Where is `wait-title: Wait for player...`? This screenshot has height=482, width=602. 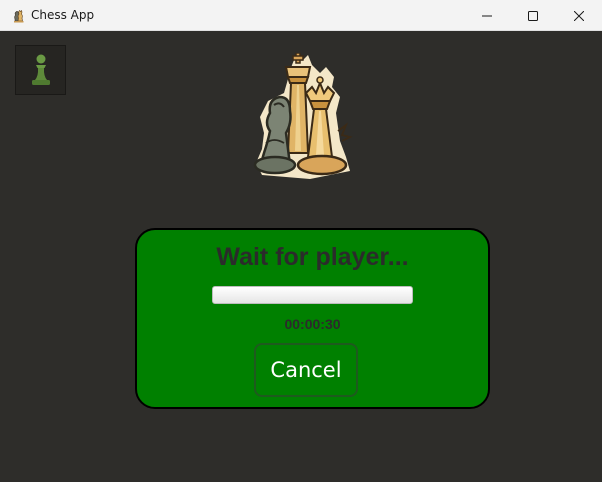
wait-title: Wait for player... is located at coordinates (312, 257).